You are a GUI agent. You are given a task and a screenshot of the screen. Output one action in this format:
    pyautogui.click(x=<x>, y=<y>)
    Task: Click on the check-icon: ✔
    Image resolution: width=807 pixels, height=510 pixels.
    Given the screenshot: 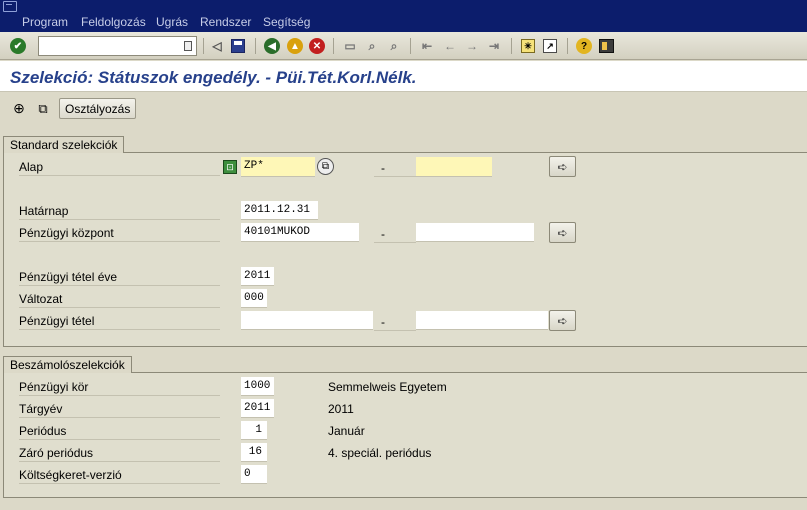 What is the action you would take?
    pyautogui.click(x=18, y=46)
    